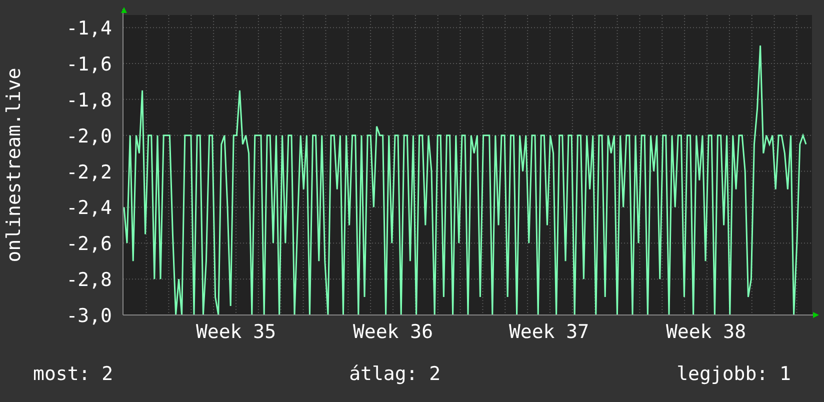  I want to click on x-tick-label: Week 35, so click(236, 332).